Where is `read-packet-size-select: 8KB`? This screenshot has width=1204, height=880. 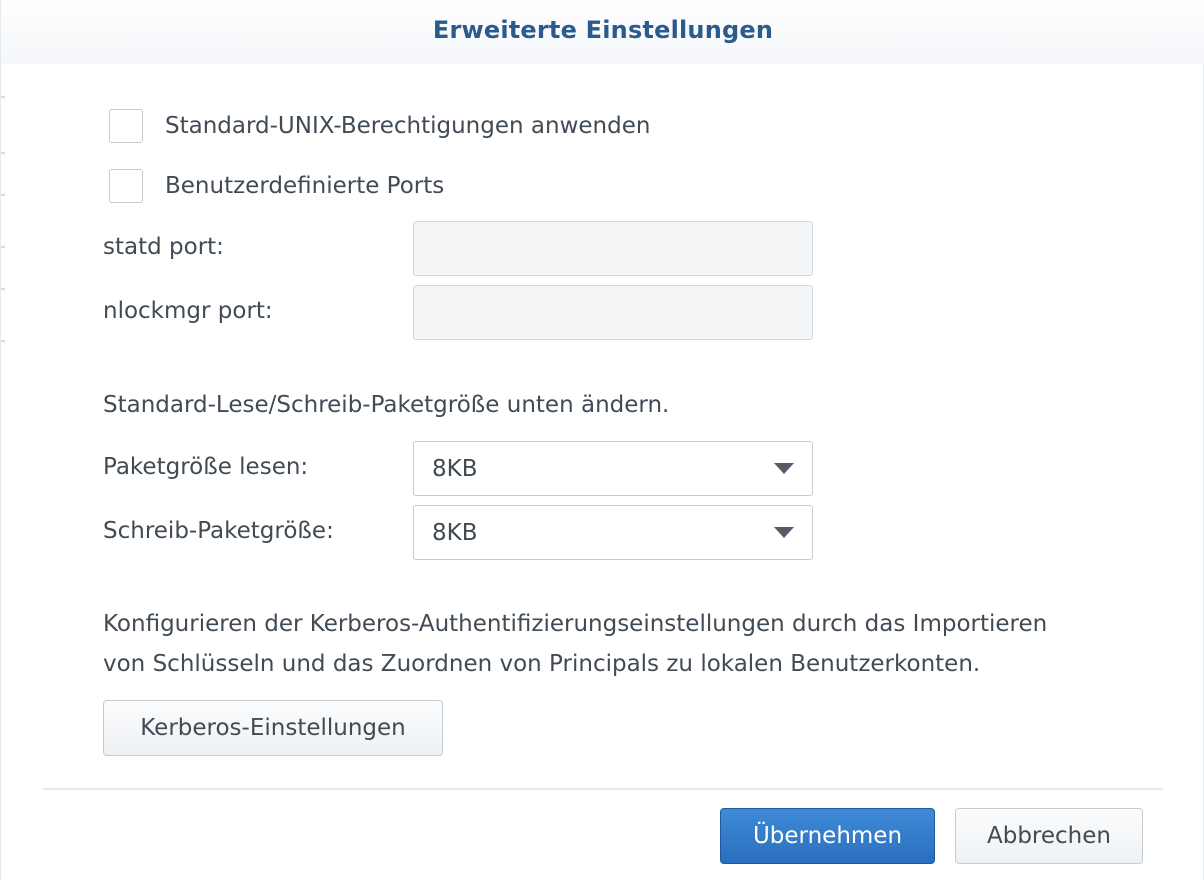
read-packet-size-select: 8KB is located at coordinates (613, 468).